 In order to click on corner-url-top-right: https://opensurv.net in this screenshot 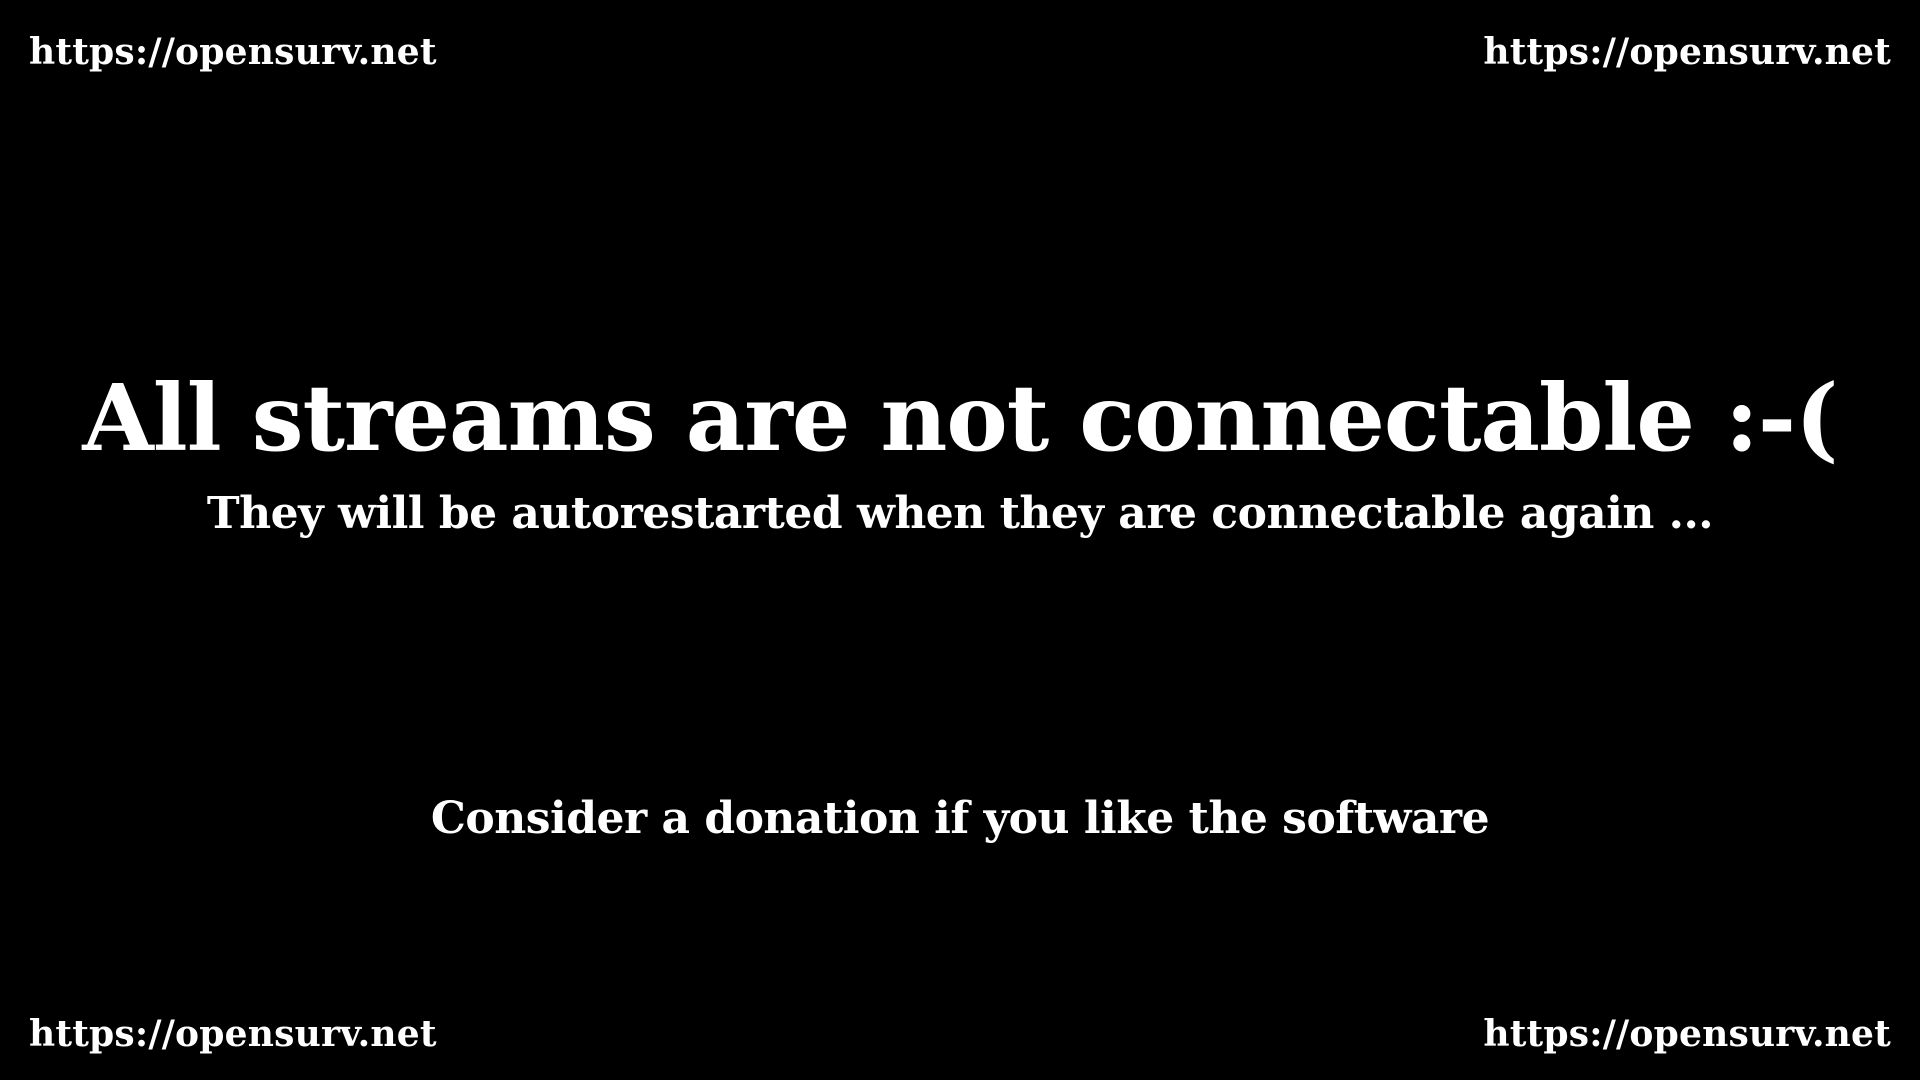, I will do `click(1687, 52)`.